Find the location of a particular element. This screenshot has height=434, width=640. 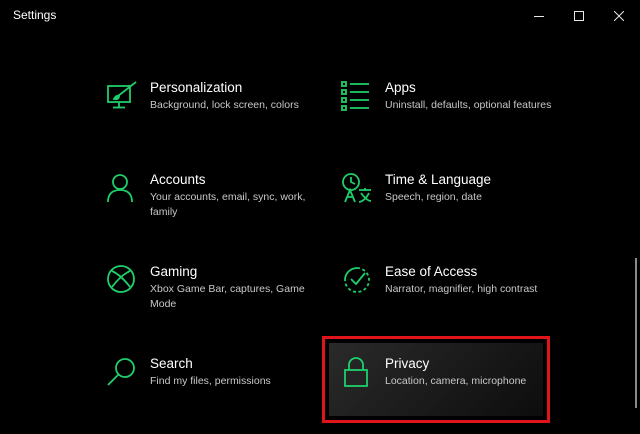

tile-search: Search Find my files, permissions is located at coordinates (213, 394).